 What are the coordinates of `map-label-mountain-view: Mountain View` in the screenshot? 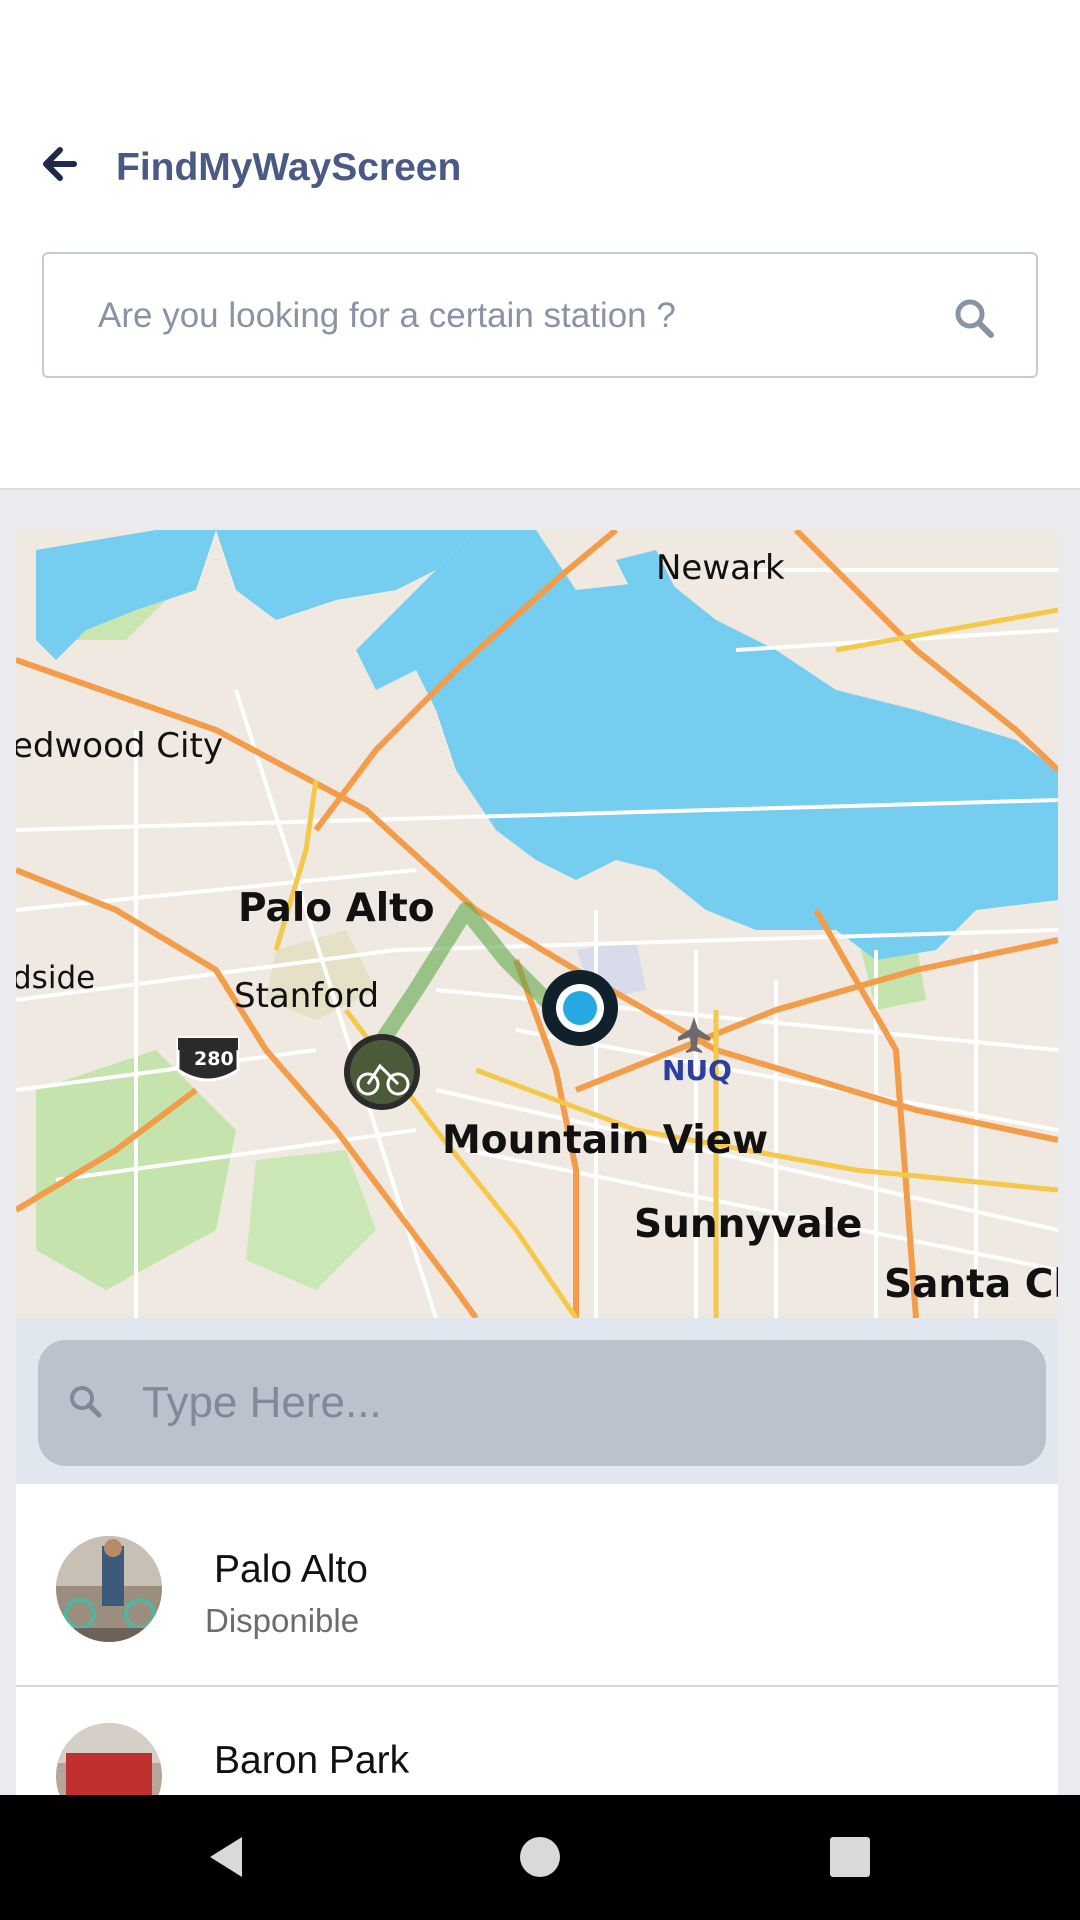 It's located at (605, 1140).